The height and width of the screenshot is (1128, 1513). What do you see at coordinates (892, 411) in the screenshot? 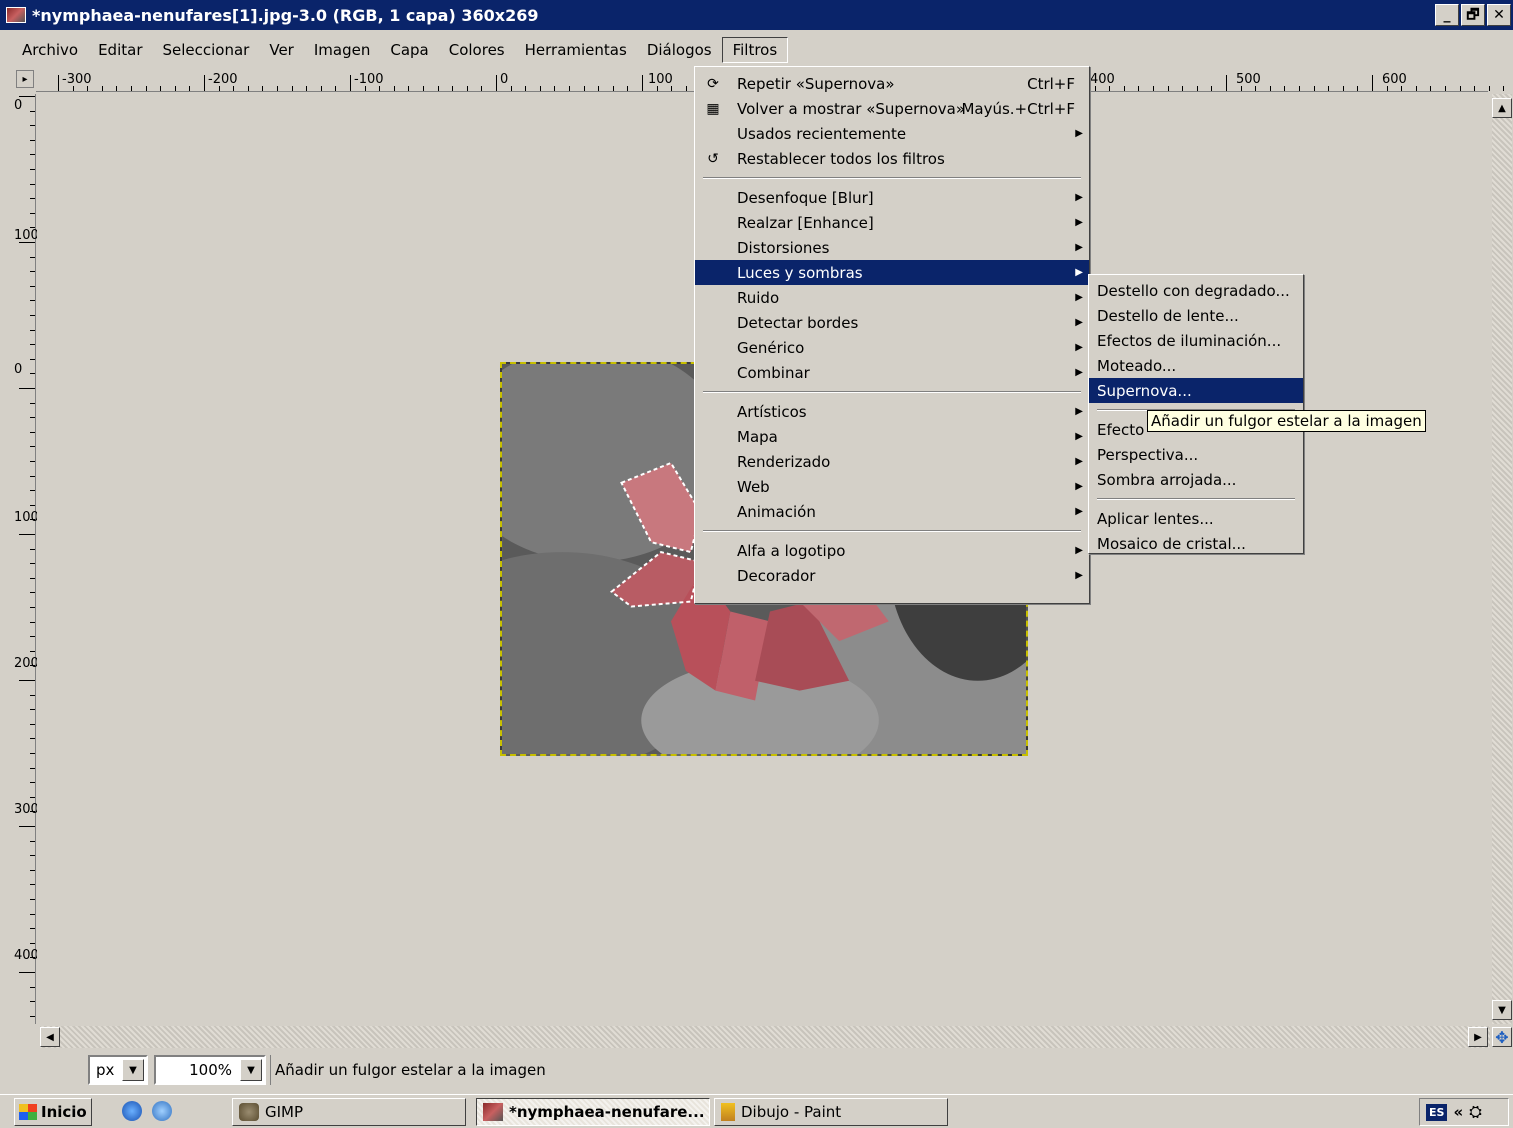
I see `menu-item-artisticos: Artísticos ▶` at bounding box center [892, 411].